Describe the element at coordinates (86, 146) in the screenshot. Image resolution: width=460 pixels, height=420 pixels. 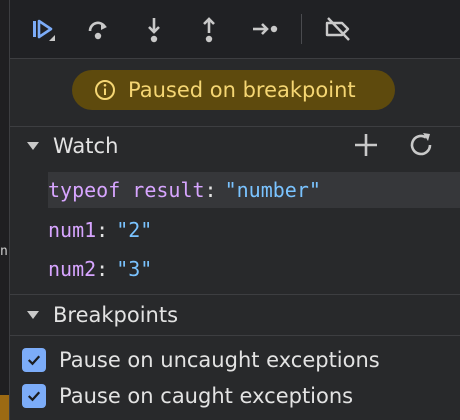
I see `watch-title: Watch` at that location.